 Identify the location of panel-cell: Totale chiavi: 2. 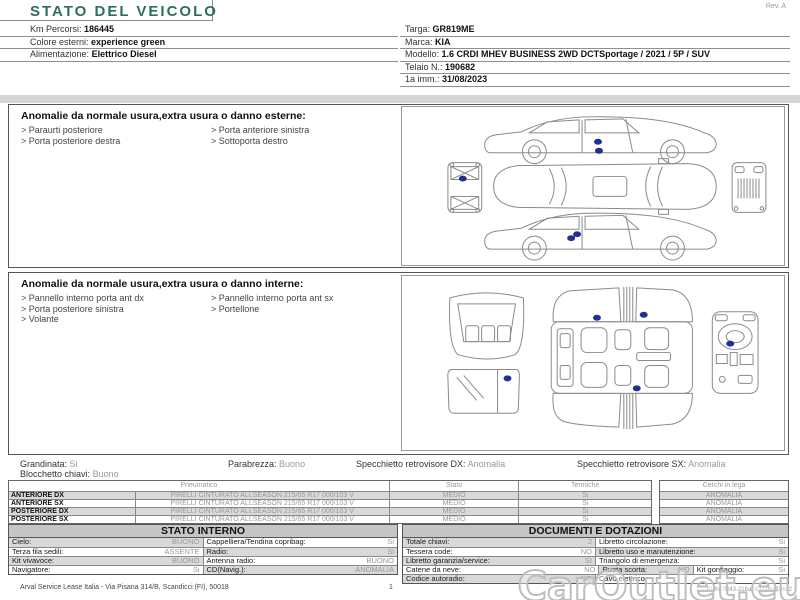
(499, 542).